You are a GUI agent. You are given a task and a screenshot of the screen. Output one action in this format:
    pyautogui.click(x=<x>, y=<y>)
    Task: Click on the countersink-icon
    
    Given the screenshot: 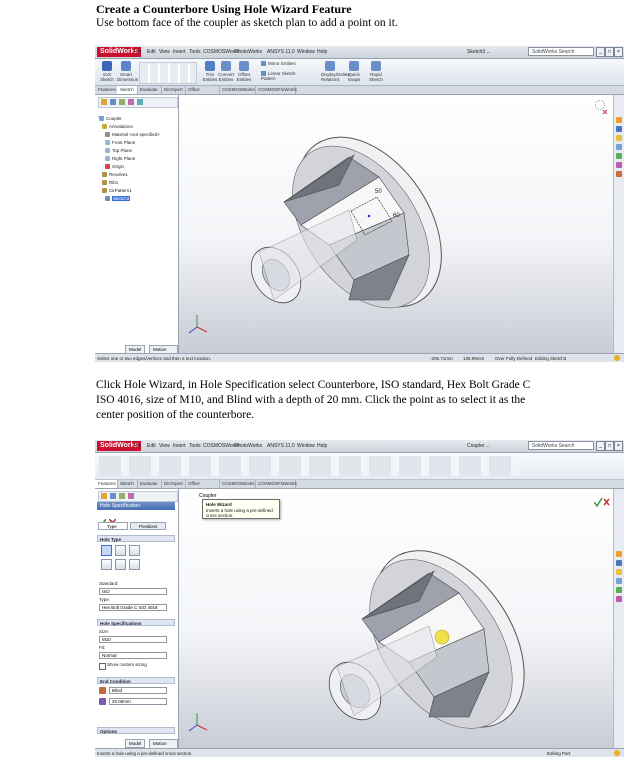 What is the action you would take?
    pyautogui.click(x=120, y=550)
    